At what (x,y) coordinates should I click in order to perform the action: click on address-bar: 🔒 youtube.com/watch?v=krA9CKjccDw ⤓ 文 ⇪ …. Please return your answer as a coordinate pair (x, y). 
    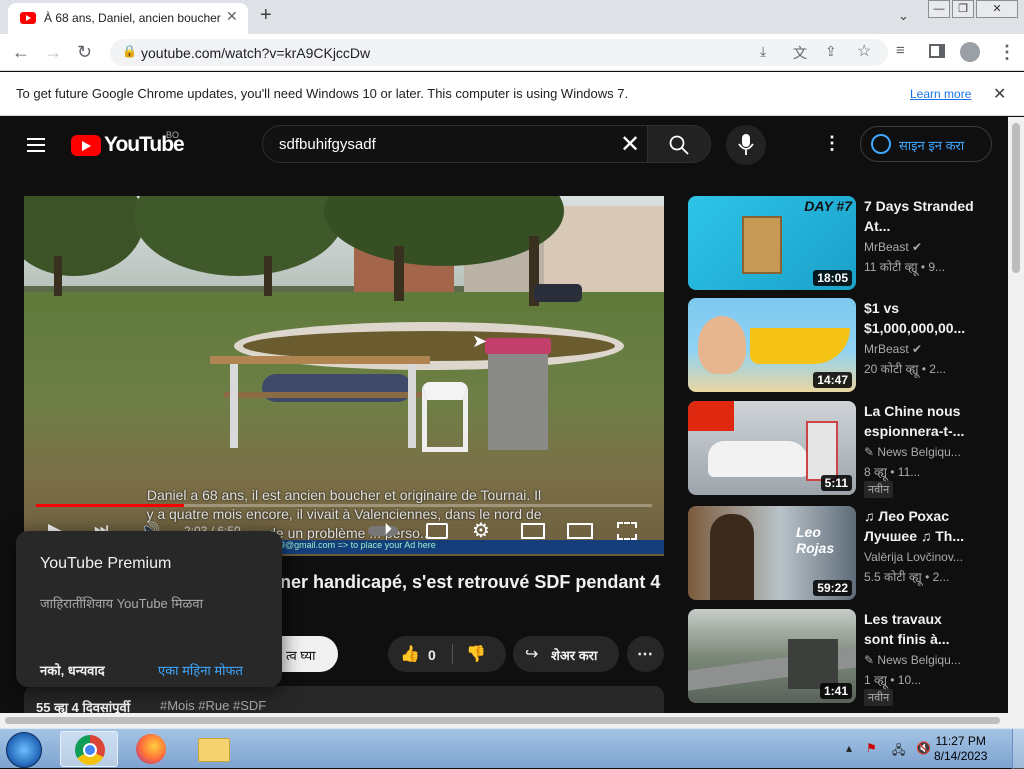
    Looking at the image, I should click on (499, 52).